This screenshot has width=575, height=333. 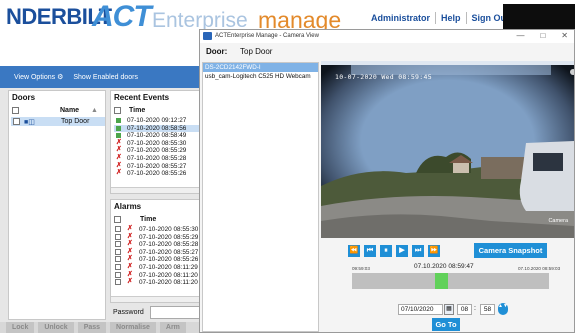 I want to click on maximize-icon: □, so click(x=542, y=35).